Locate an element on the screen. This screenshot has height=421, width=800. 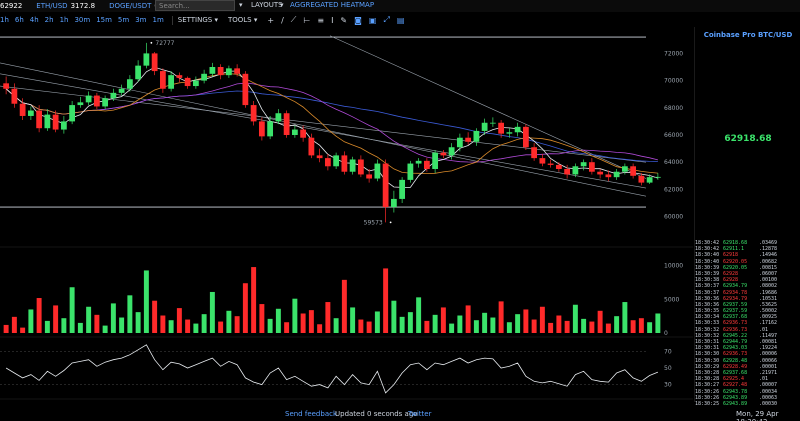
pencil-icon: / is located at coordinates (282, 20).